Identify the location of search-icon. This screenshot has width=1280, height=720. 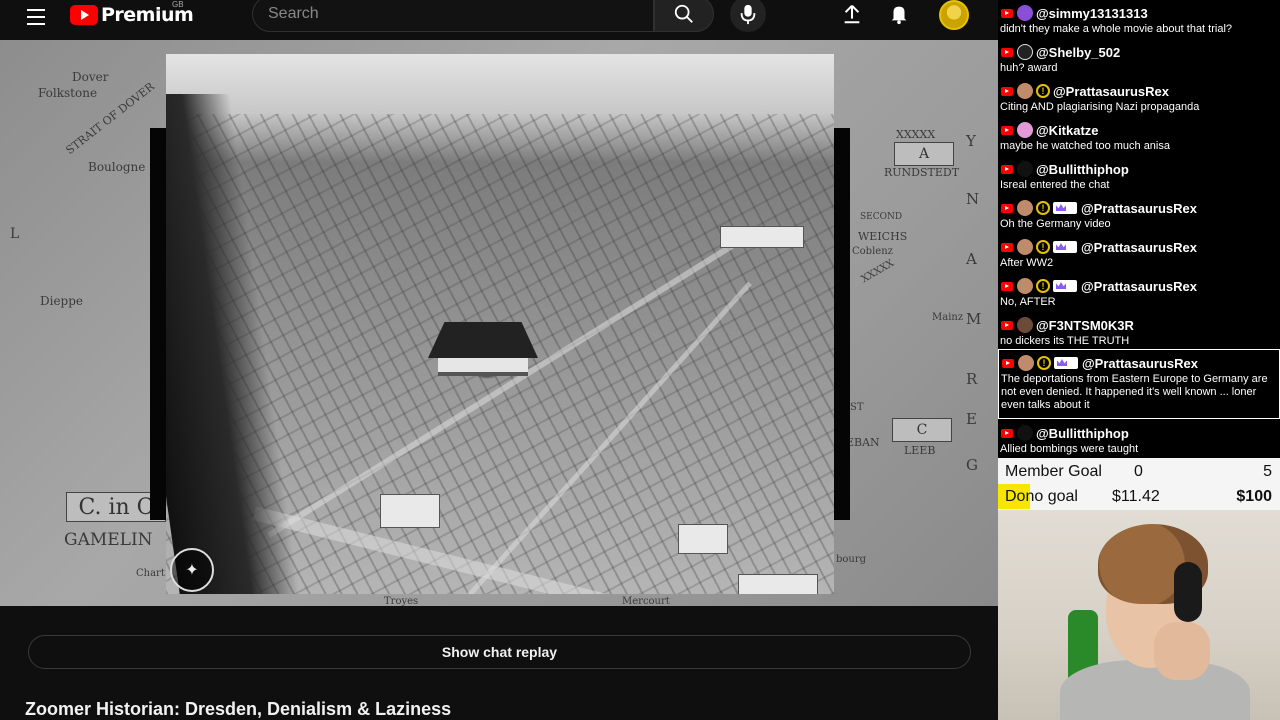
(683, 13).